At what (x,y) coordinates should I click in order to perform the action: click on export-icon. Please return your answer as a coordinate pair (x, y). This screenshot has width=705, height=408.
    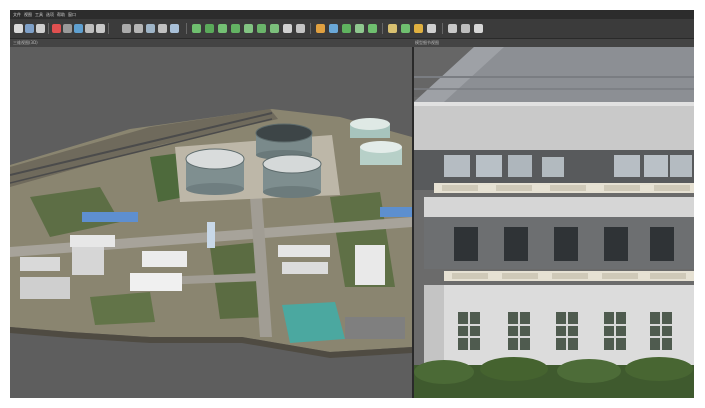
    Looking at the image, I should click on (372, 28).